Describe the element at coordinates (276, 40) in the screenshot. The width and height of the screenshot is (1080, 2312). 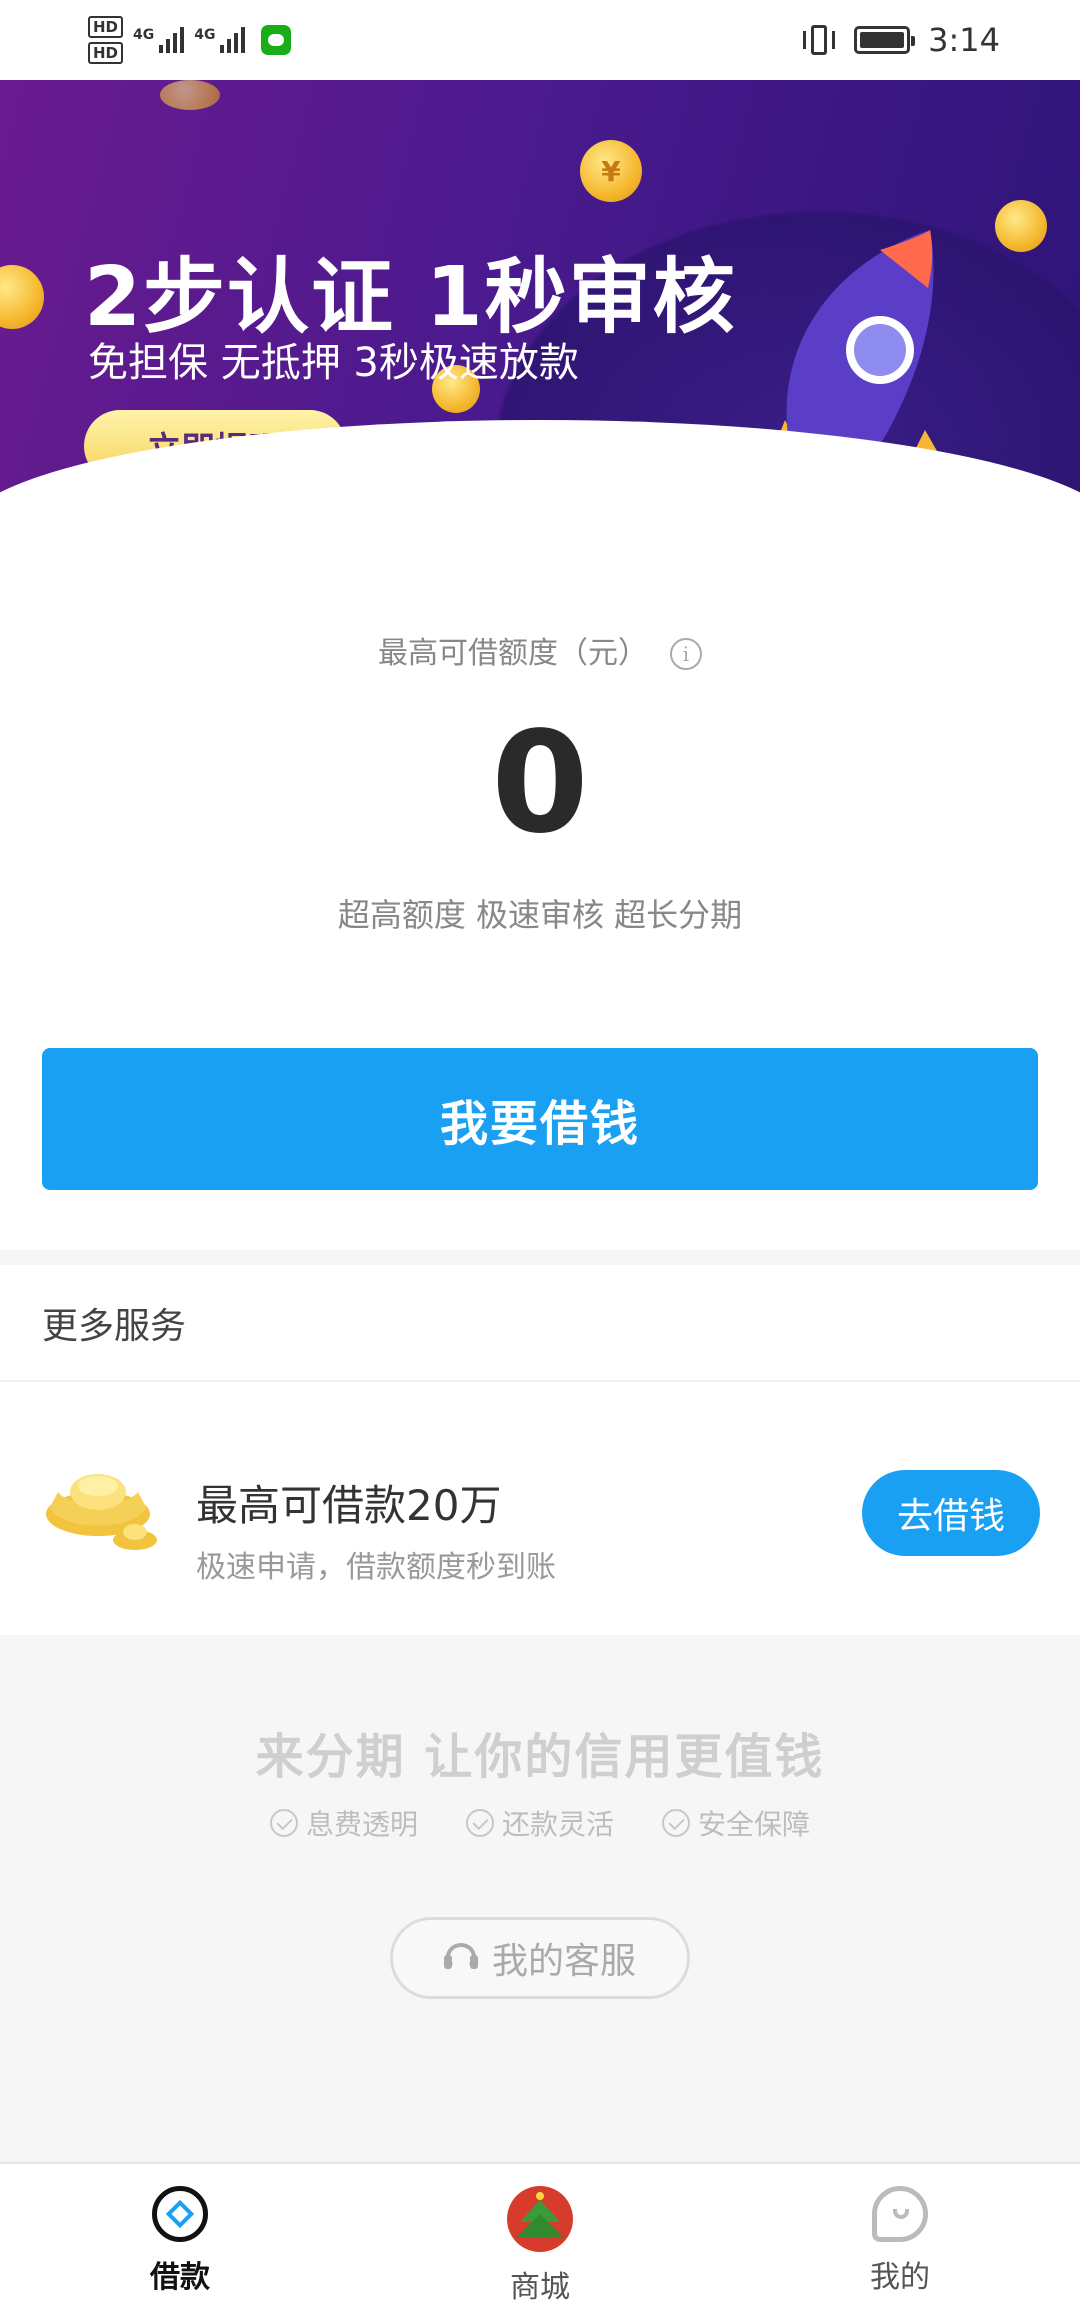
I see `wechat-notification-icon` at that location.